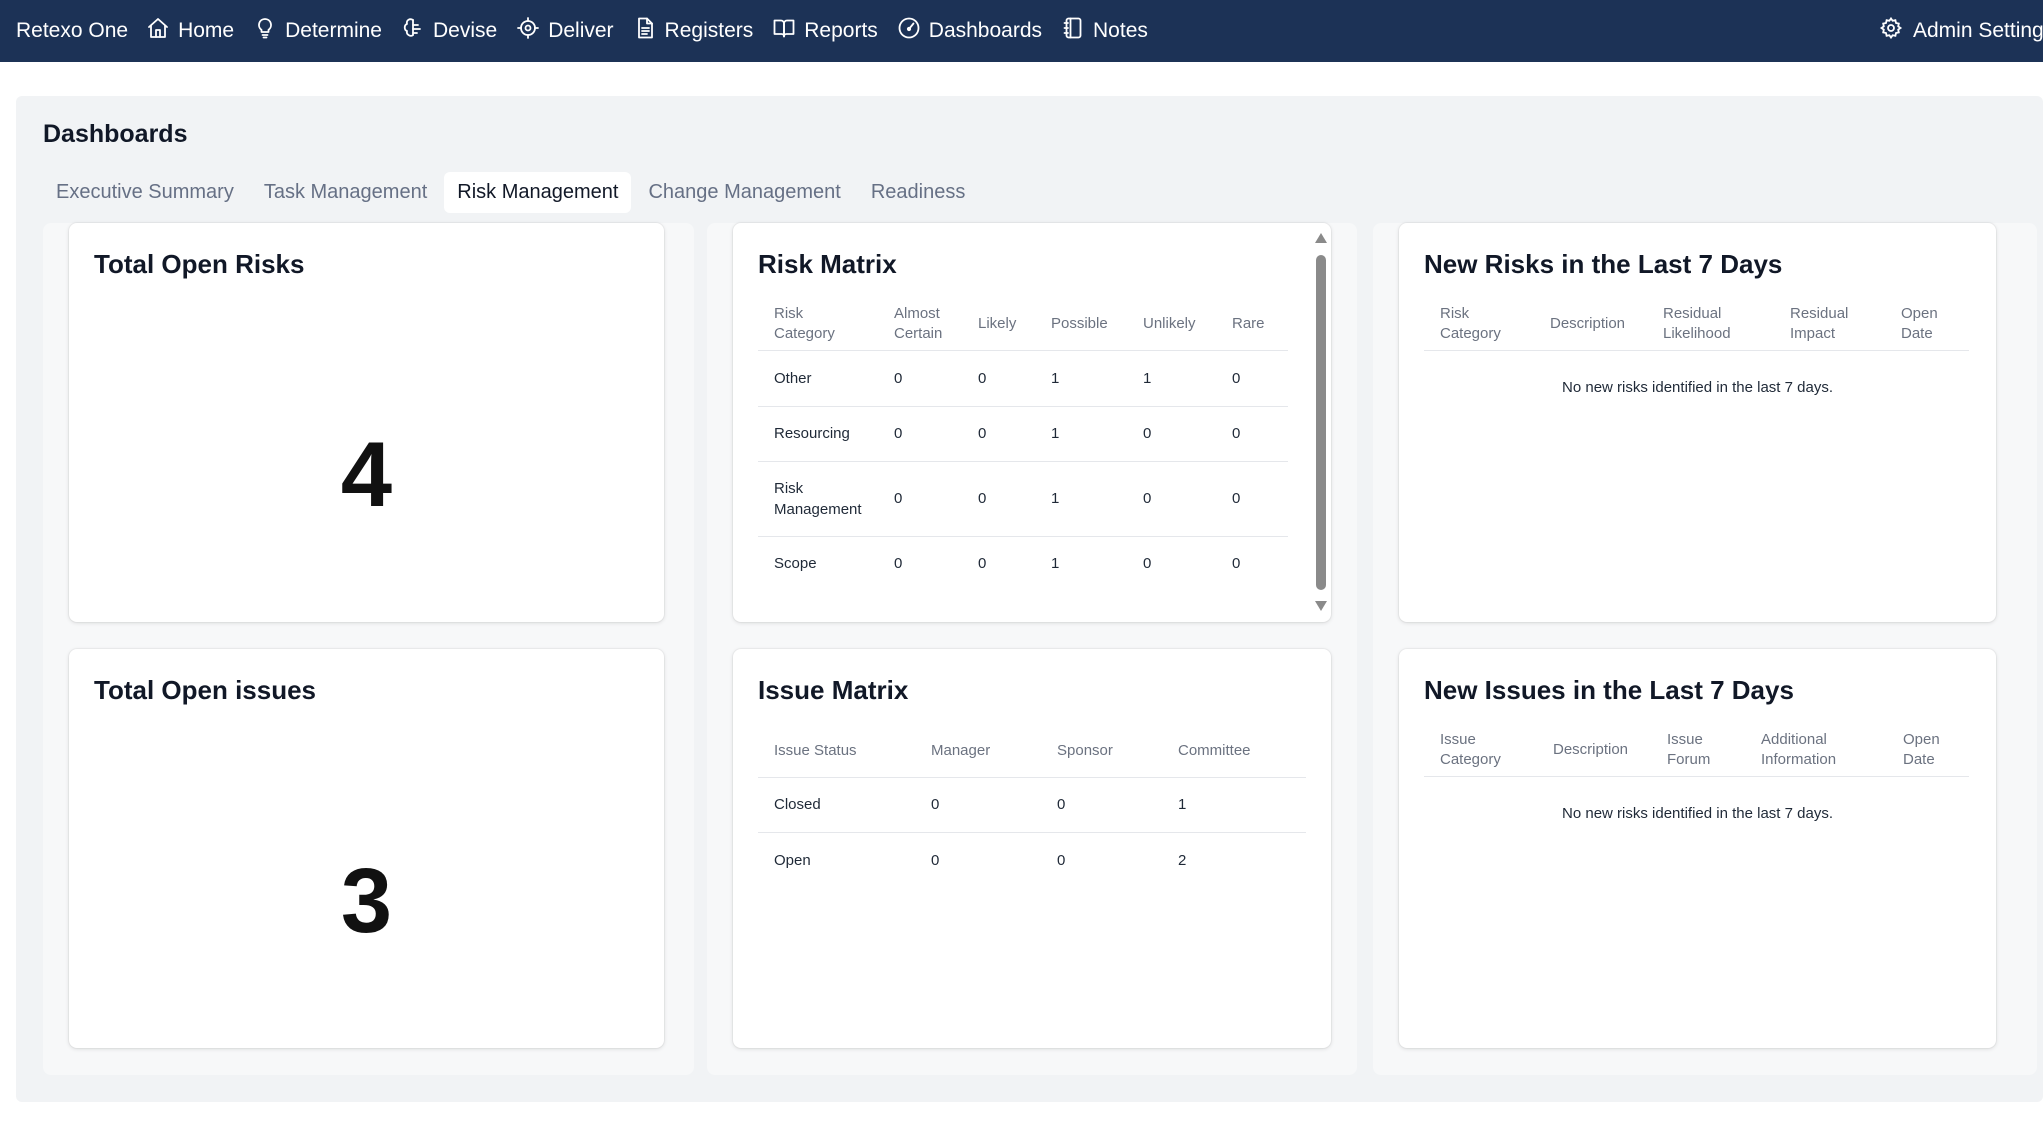  I want to click on nav-item-dashboards: Dashboards, so click(969, 31).